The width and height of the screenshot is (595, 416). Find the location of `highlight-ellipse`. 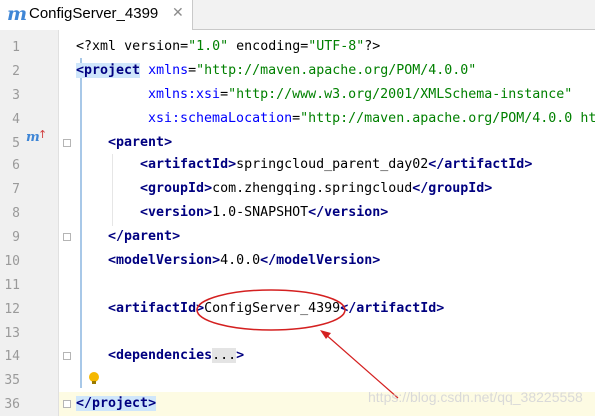

highlight-ellipse is located at coordinates (271, 310).